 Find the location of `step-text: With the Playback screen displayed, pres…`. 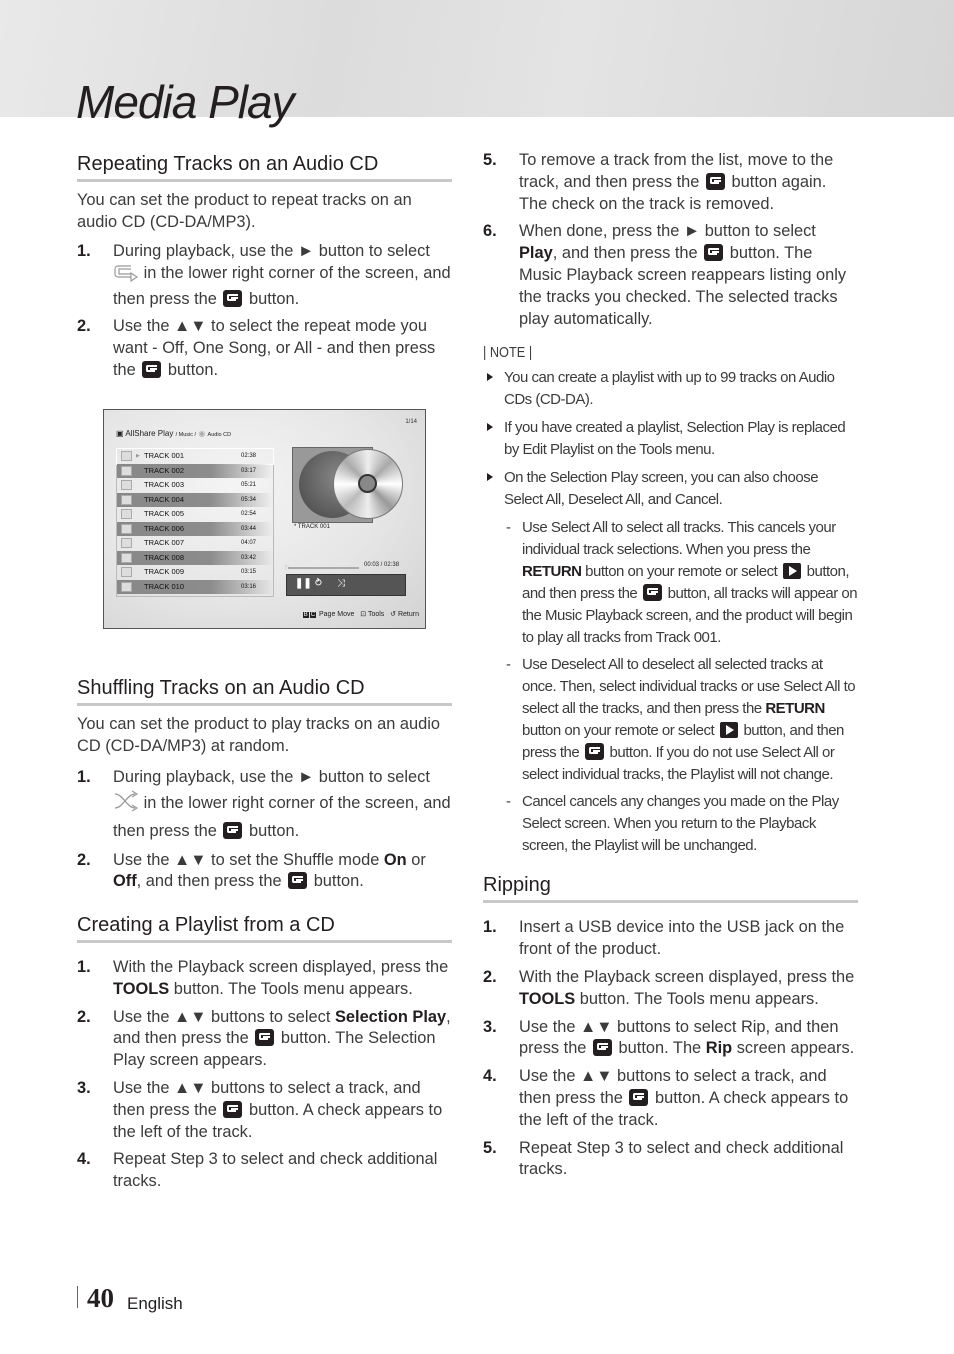

step-text: With the Playback screen displayed, pres… is located at coordinates (687, 976).